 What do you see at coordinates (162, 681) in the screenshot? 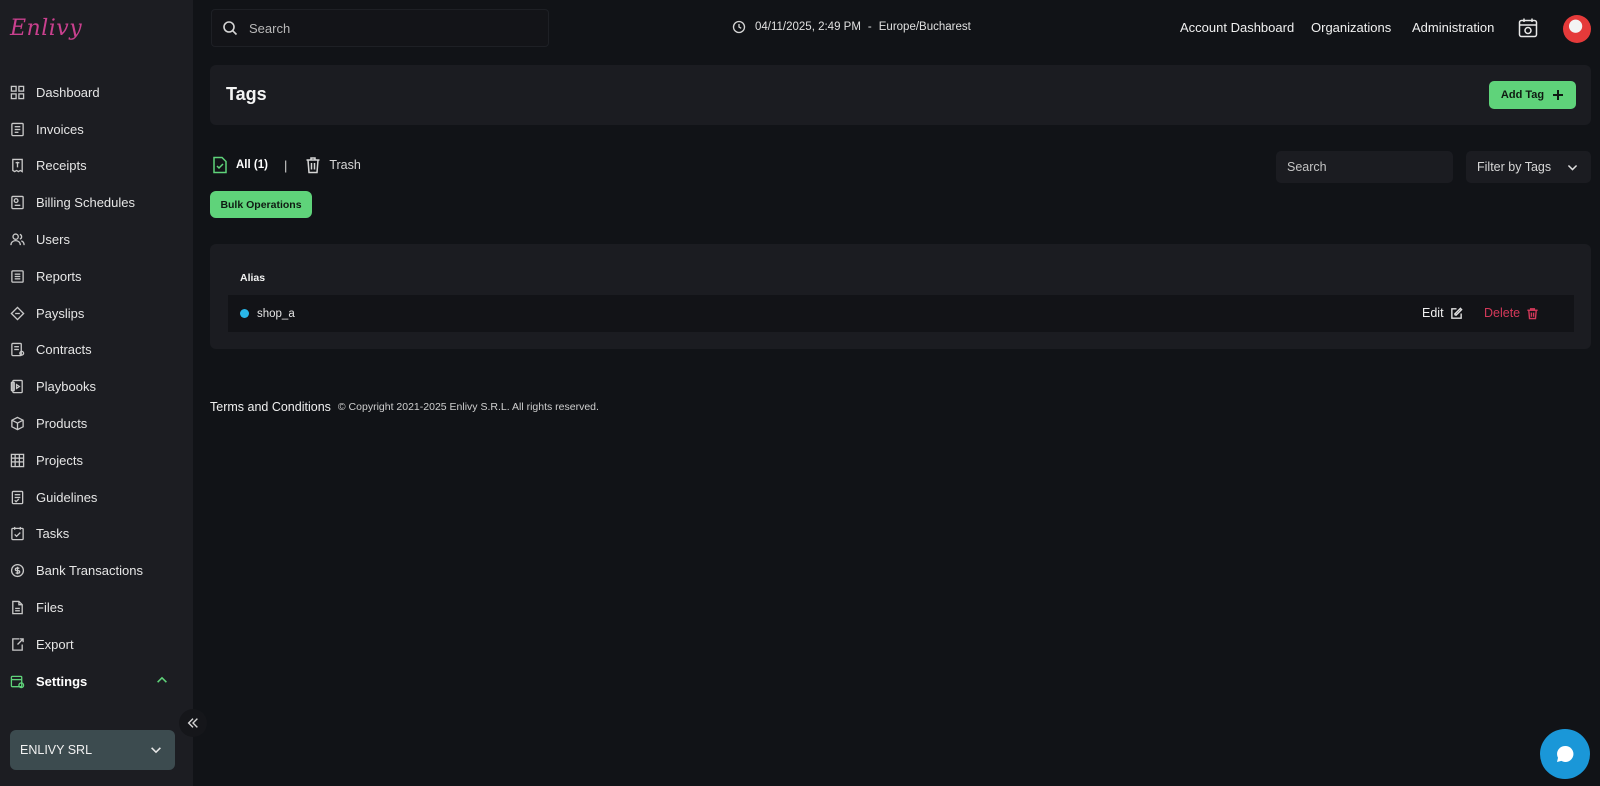
I see `chevron-up-icon` at bounding box center [162, 681].